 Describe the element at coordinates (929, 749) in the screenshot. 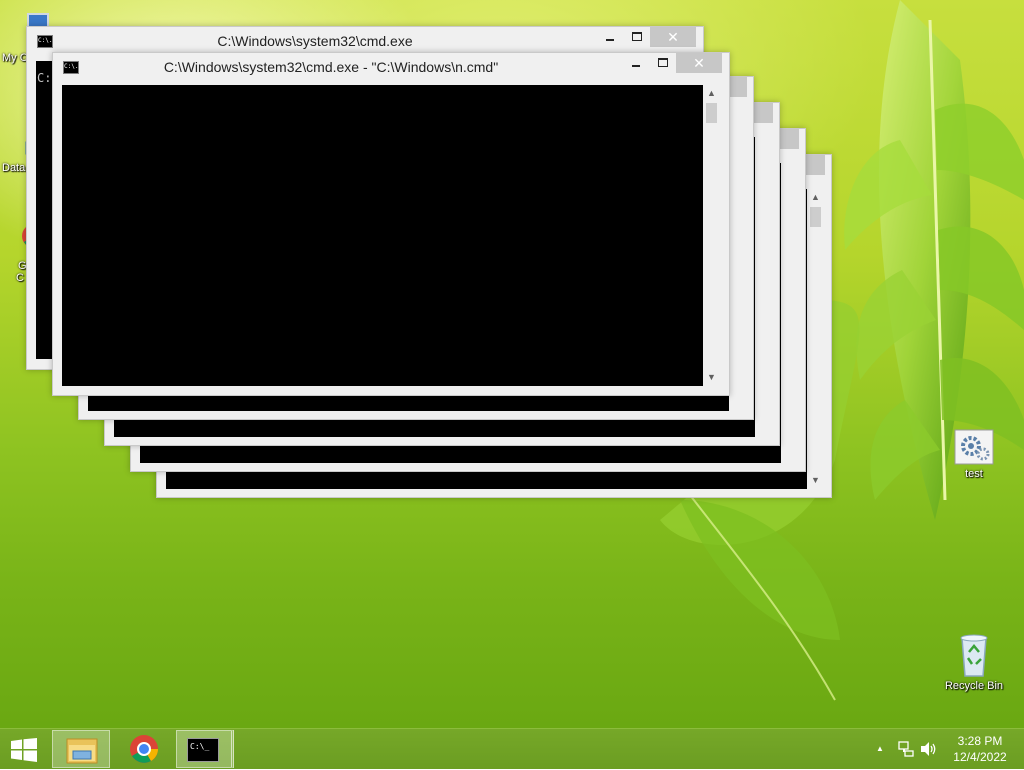

I see `speaker-icon` at that location.